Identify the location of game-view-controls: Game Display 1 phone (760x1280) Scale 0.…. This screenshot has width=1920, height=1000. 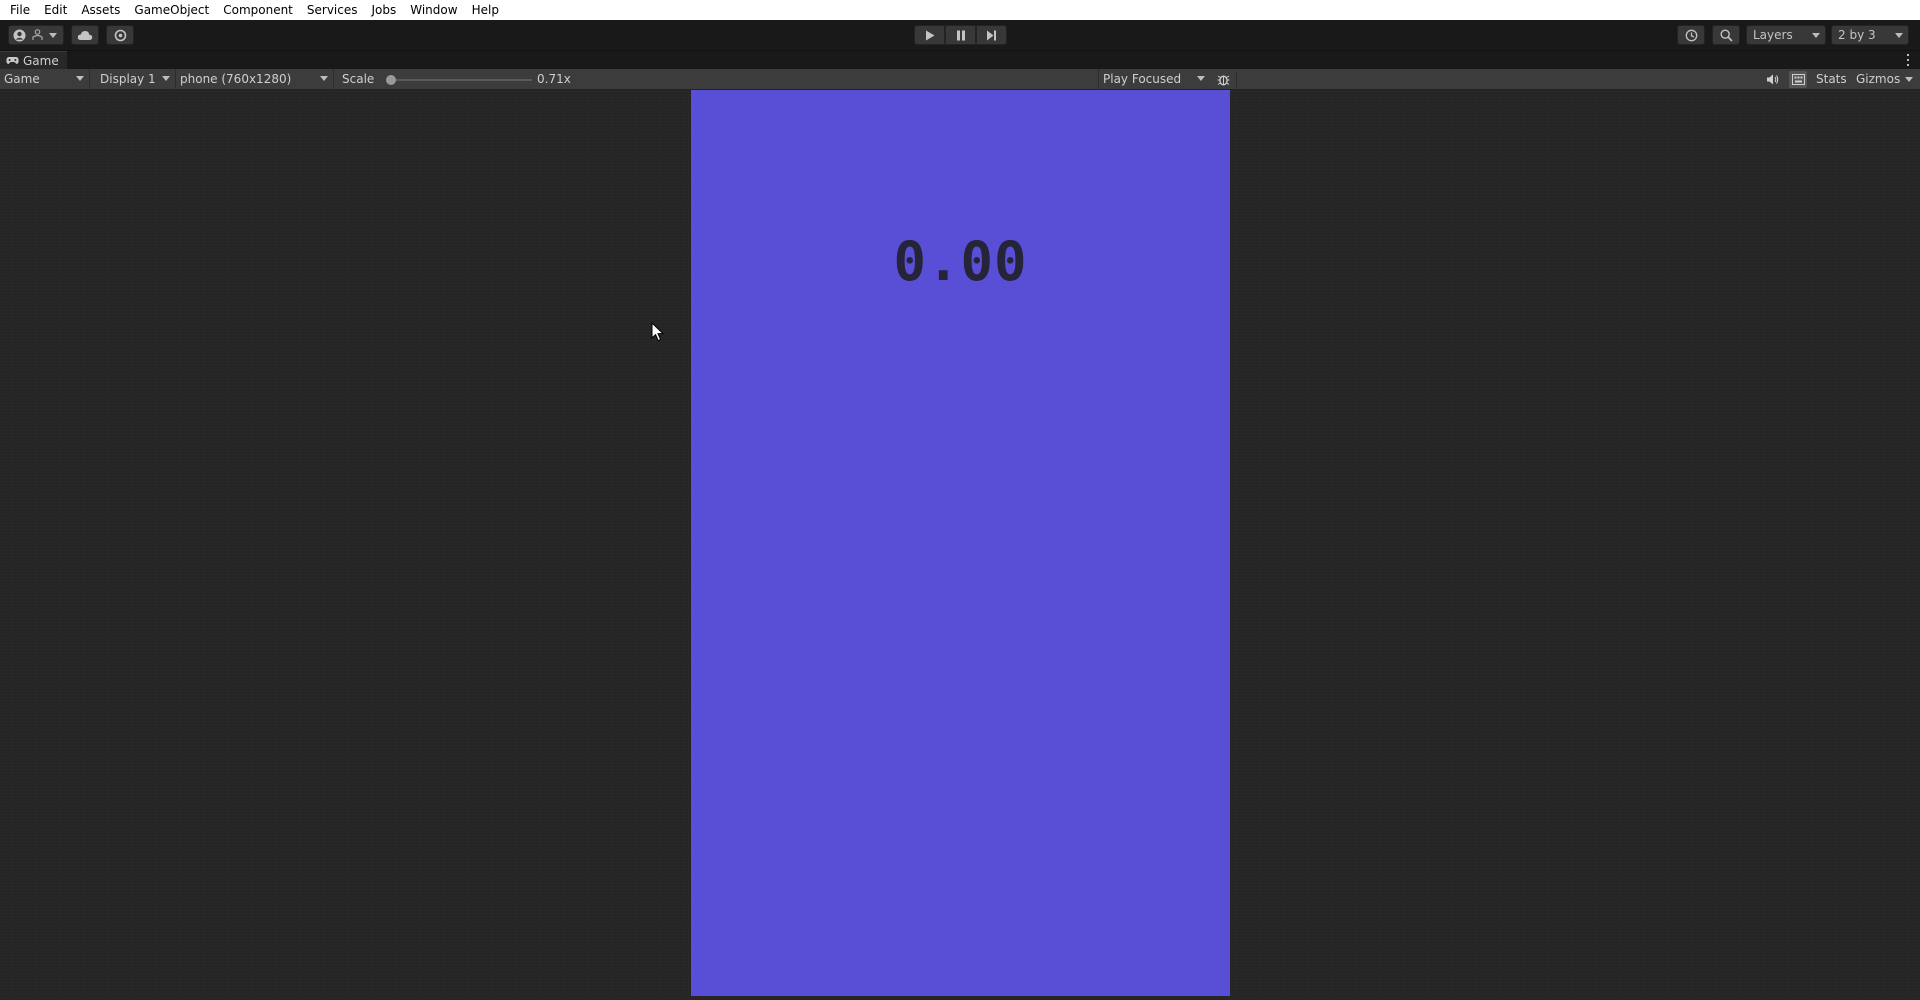
(960, 79).